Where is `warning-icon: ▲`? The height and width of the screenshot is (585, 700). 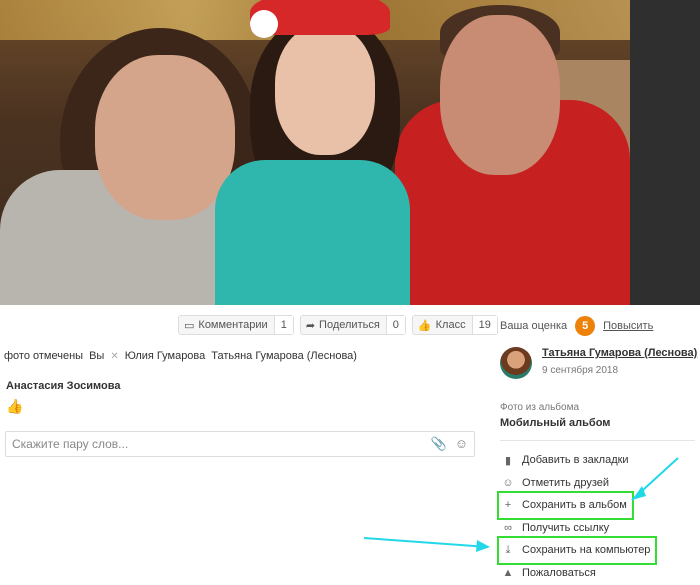
warning-icon: ▲ is located at coordinates (508, 572).